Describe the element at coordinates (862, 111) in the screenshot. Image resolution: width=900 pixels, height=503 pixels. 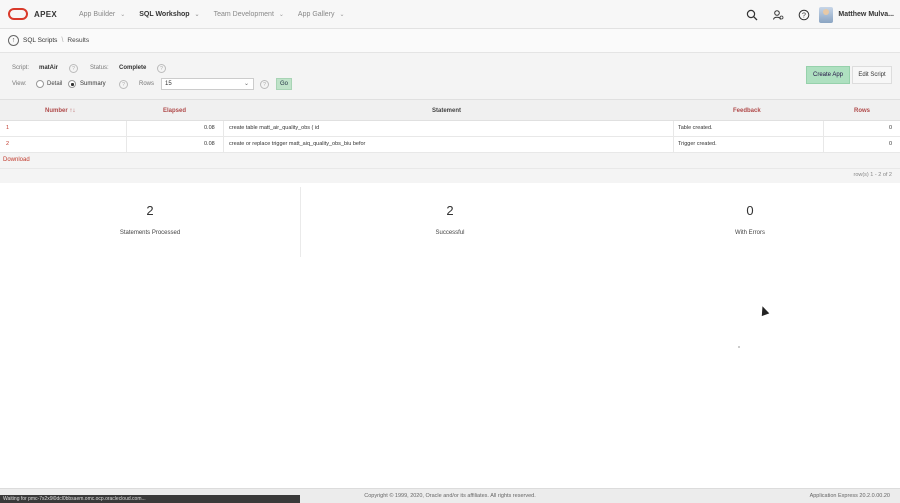
I see `column-header-rows: Rows` at that location.